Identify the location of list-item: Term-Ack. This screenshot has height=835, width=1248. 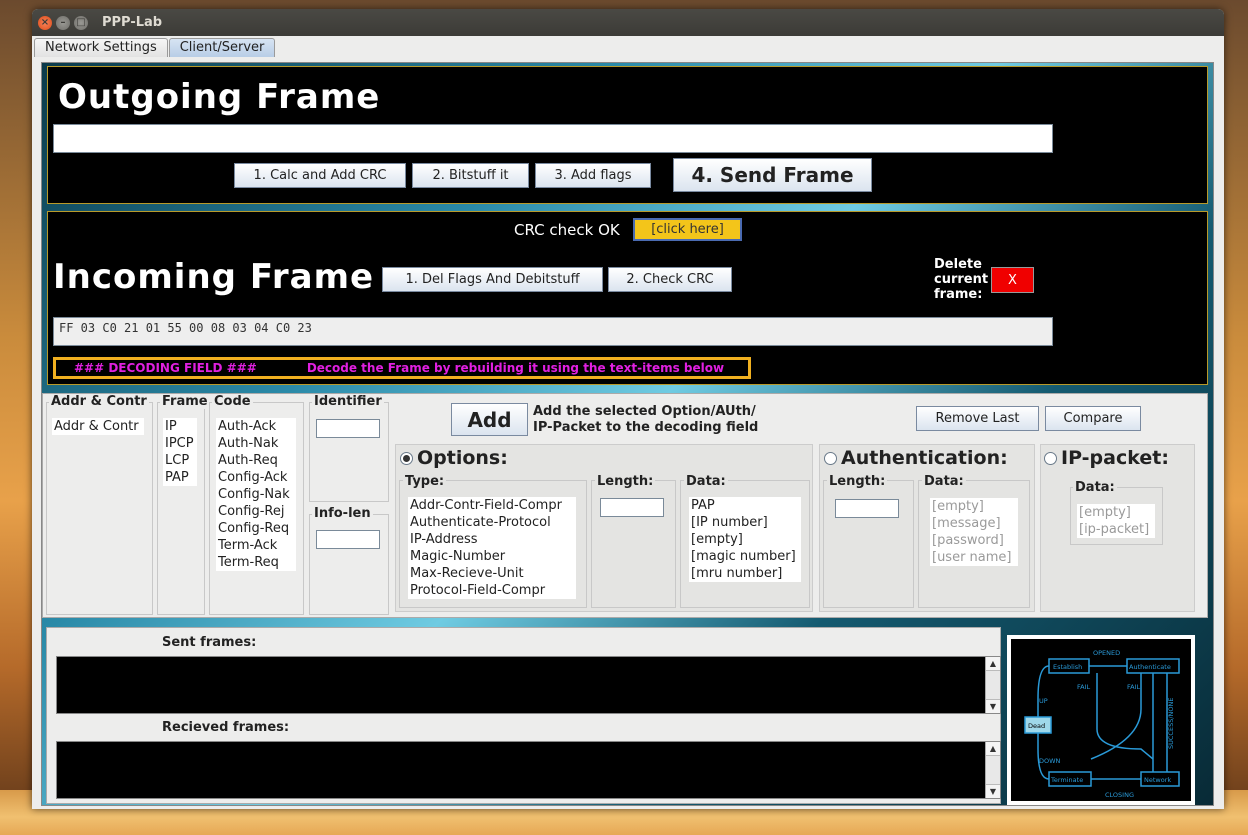
(256, 545).